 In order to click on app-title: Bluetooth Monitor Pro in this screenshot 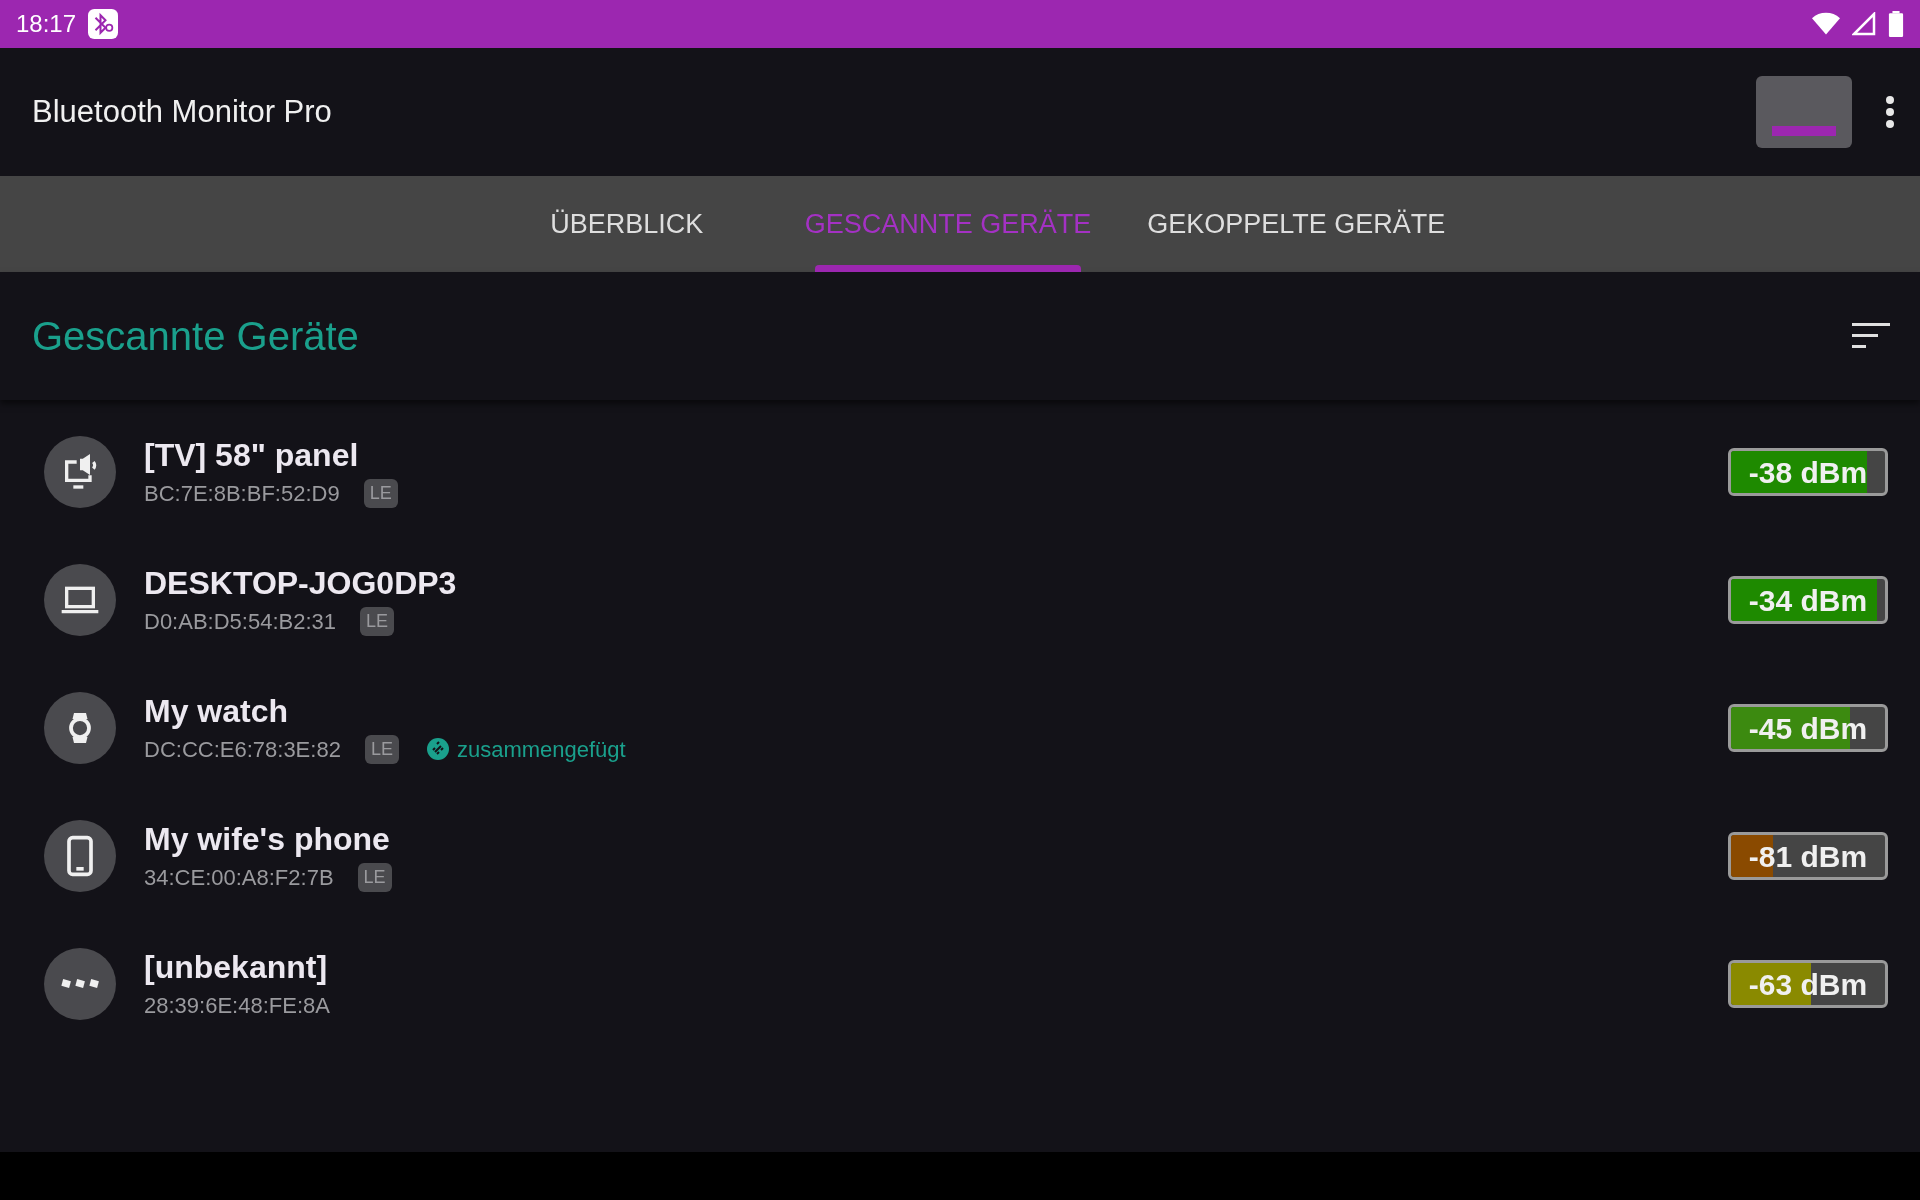, I will do `click(182, 111)`.